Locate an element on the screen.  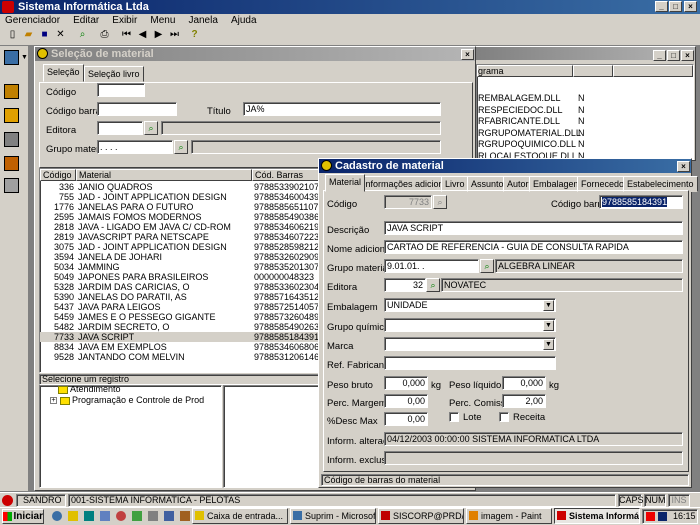
lote-checkbox is located at coordinates (454, 417).